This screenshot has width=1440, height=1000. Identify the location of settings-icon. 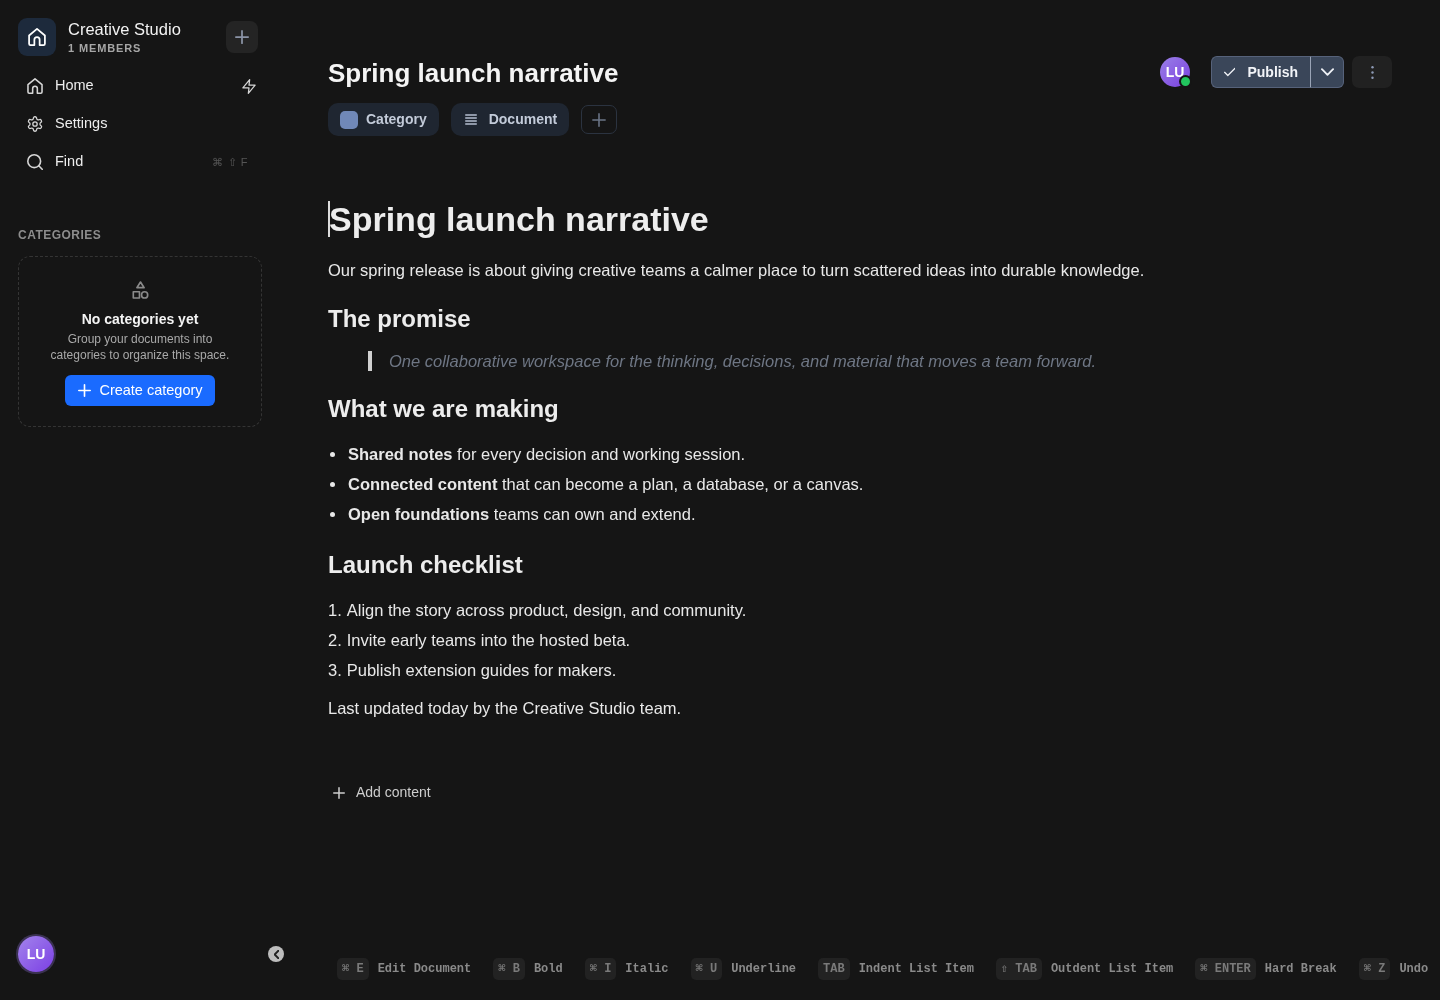
(35, 124).